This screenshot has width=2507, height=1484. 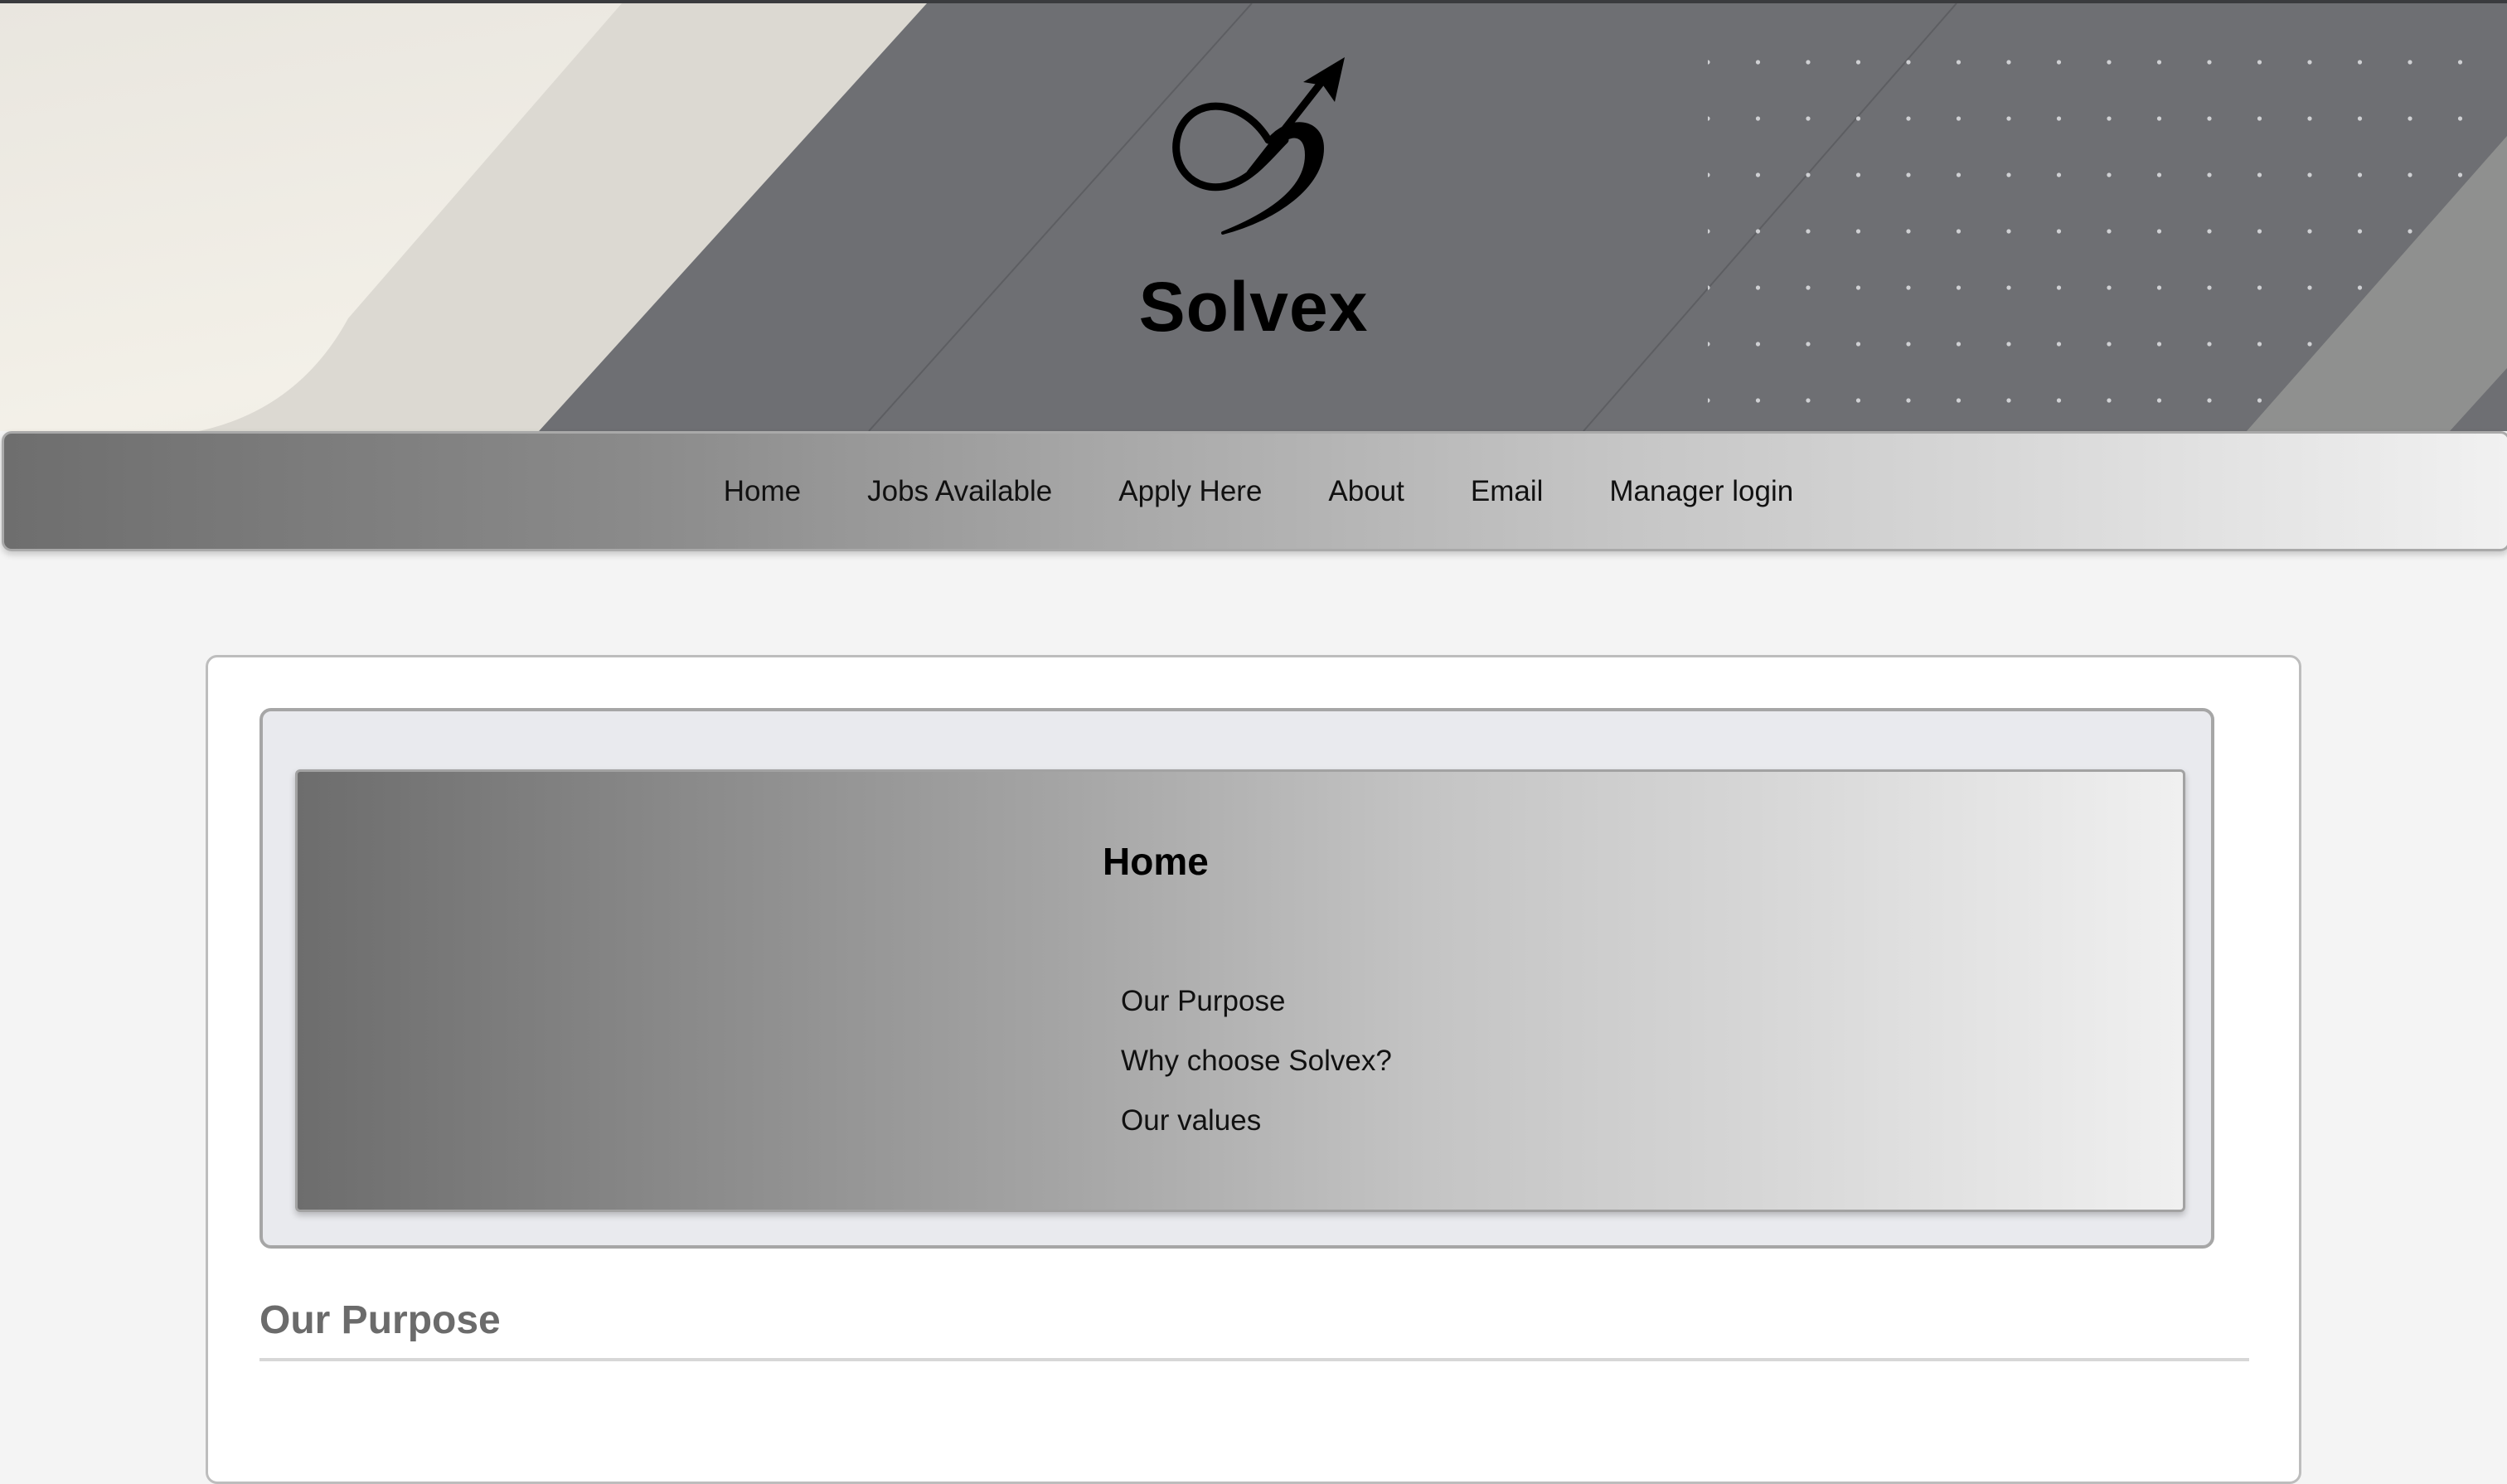 I want to click on nav-item-about: About, so click(x=1366, y=492).